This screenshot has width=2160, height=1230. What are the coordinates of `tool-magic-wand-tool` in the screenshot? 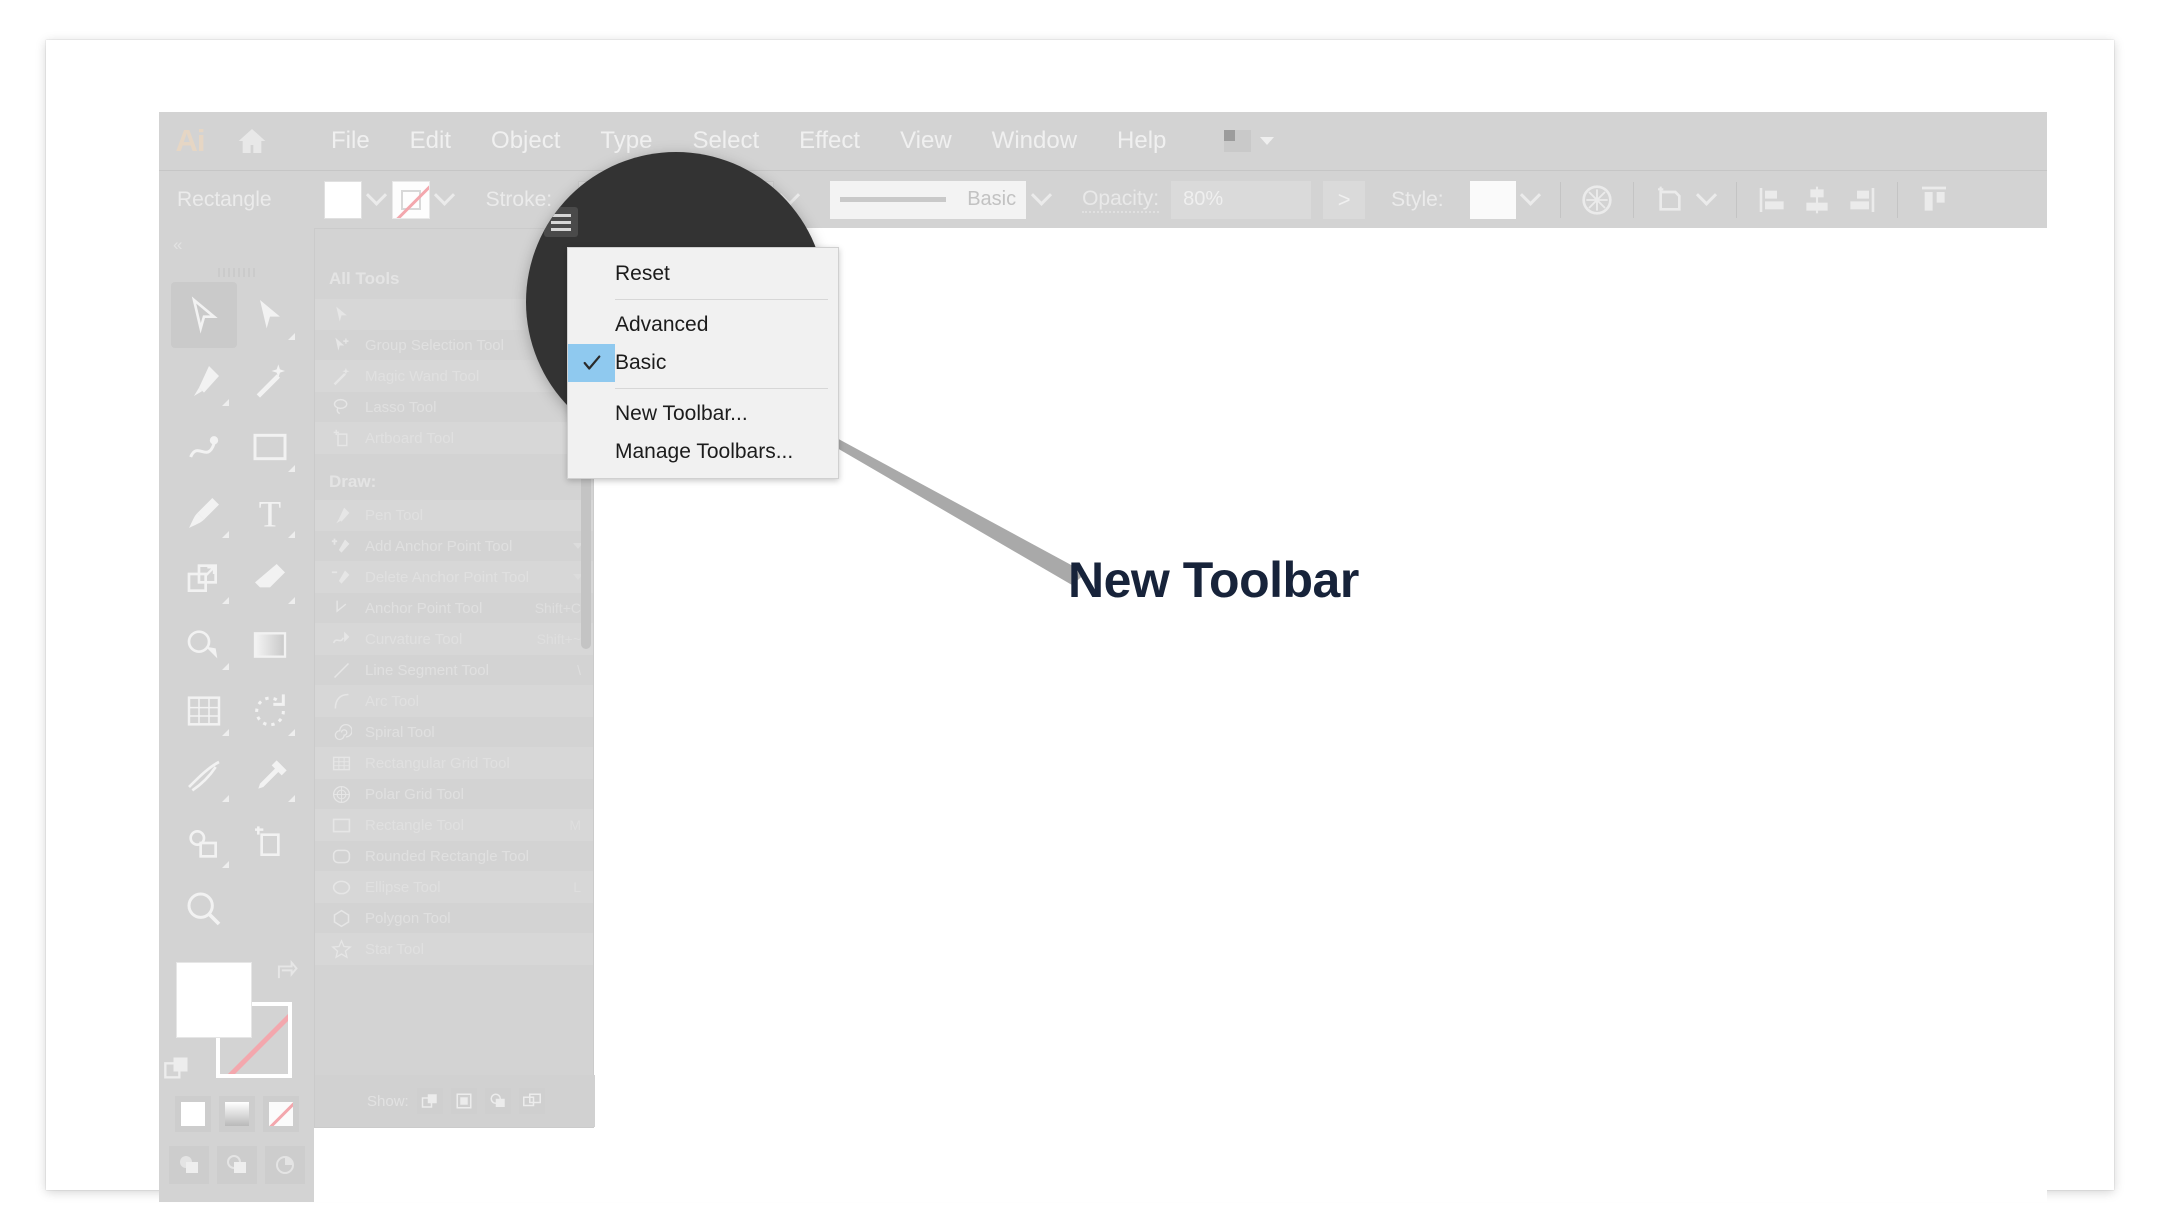 It's located at (270, 381).